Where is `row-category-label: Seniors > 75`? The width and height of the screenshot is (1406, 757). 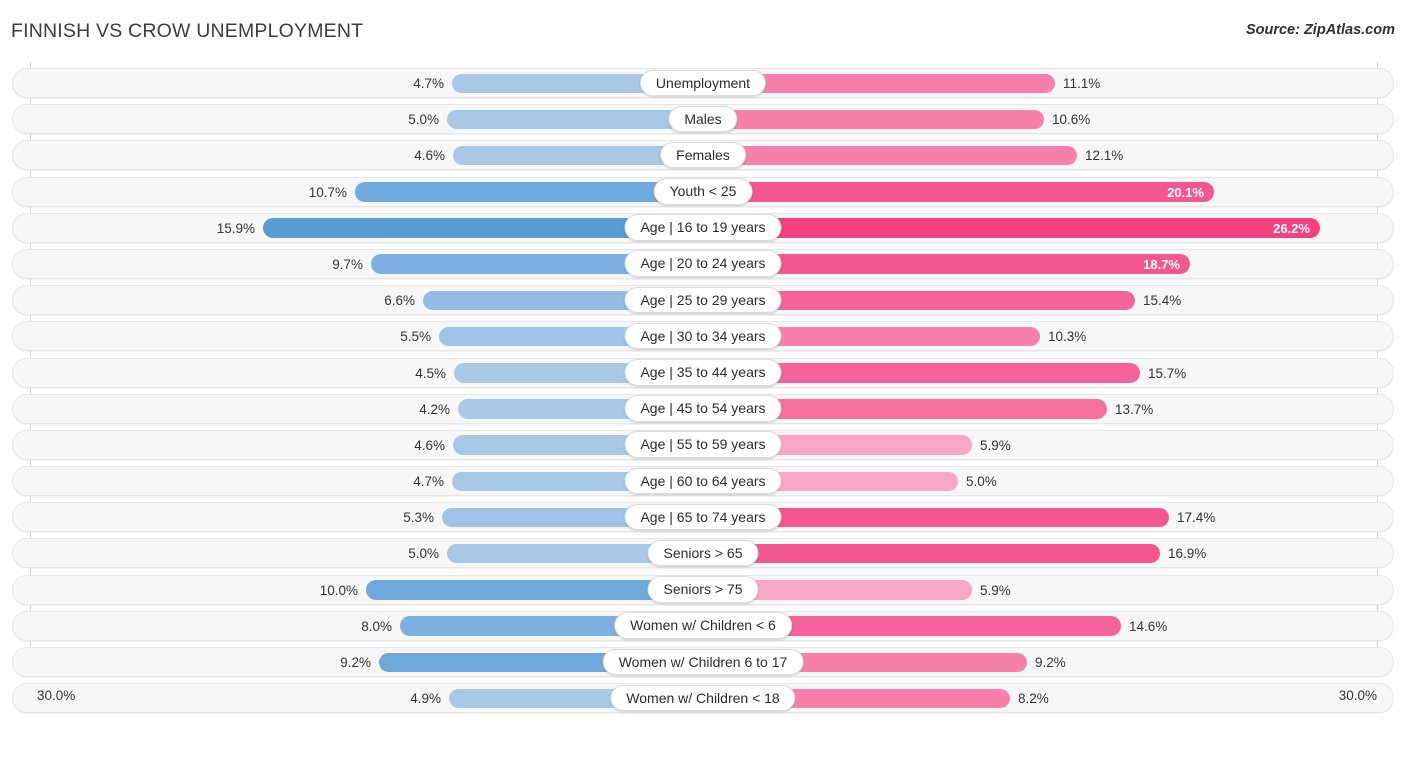
row-category-label: Seniors > 75 is located at coordinates (703, 589).